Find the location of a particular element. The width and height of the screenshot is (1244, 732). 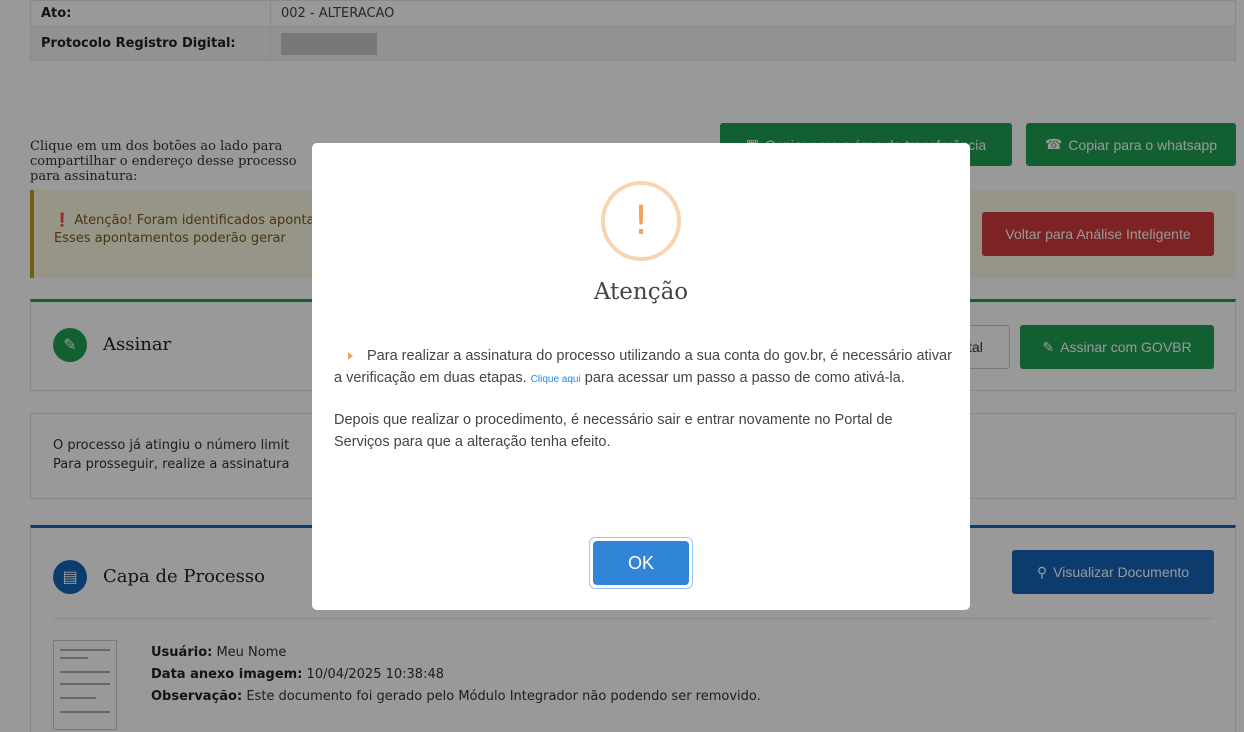

modal-title: Atenção is located at coordinates (641, 292).